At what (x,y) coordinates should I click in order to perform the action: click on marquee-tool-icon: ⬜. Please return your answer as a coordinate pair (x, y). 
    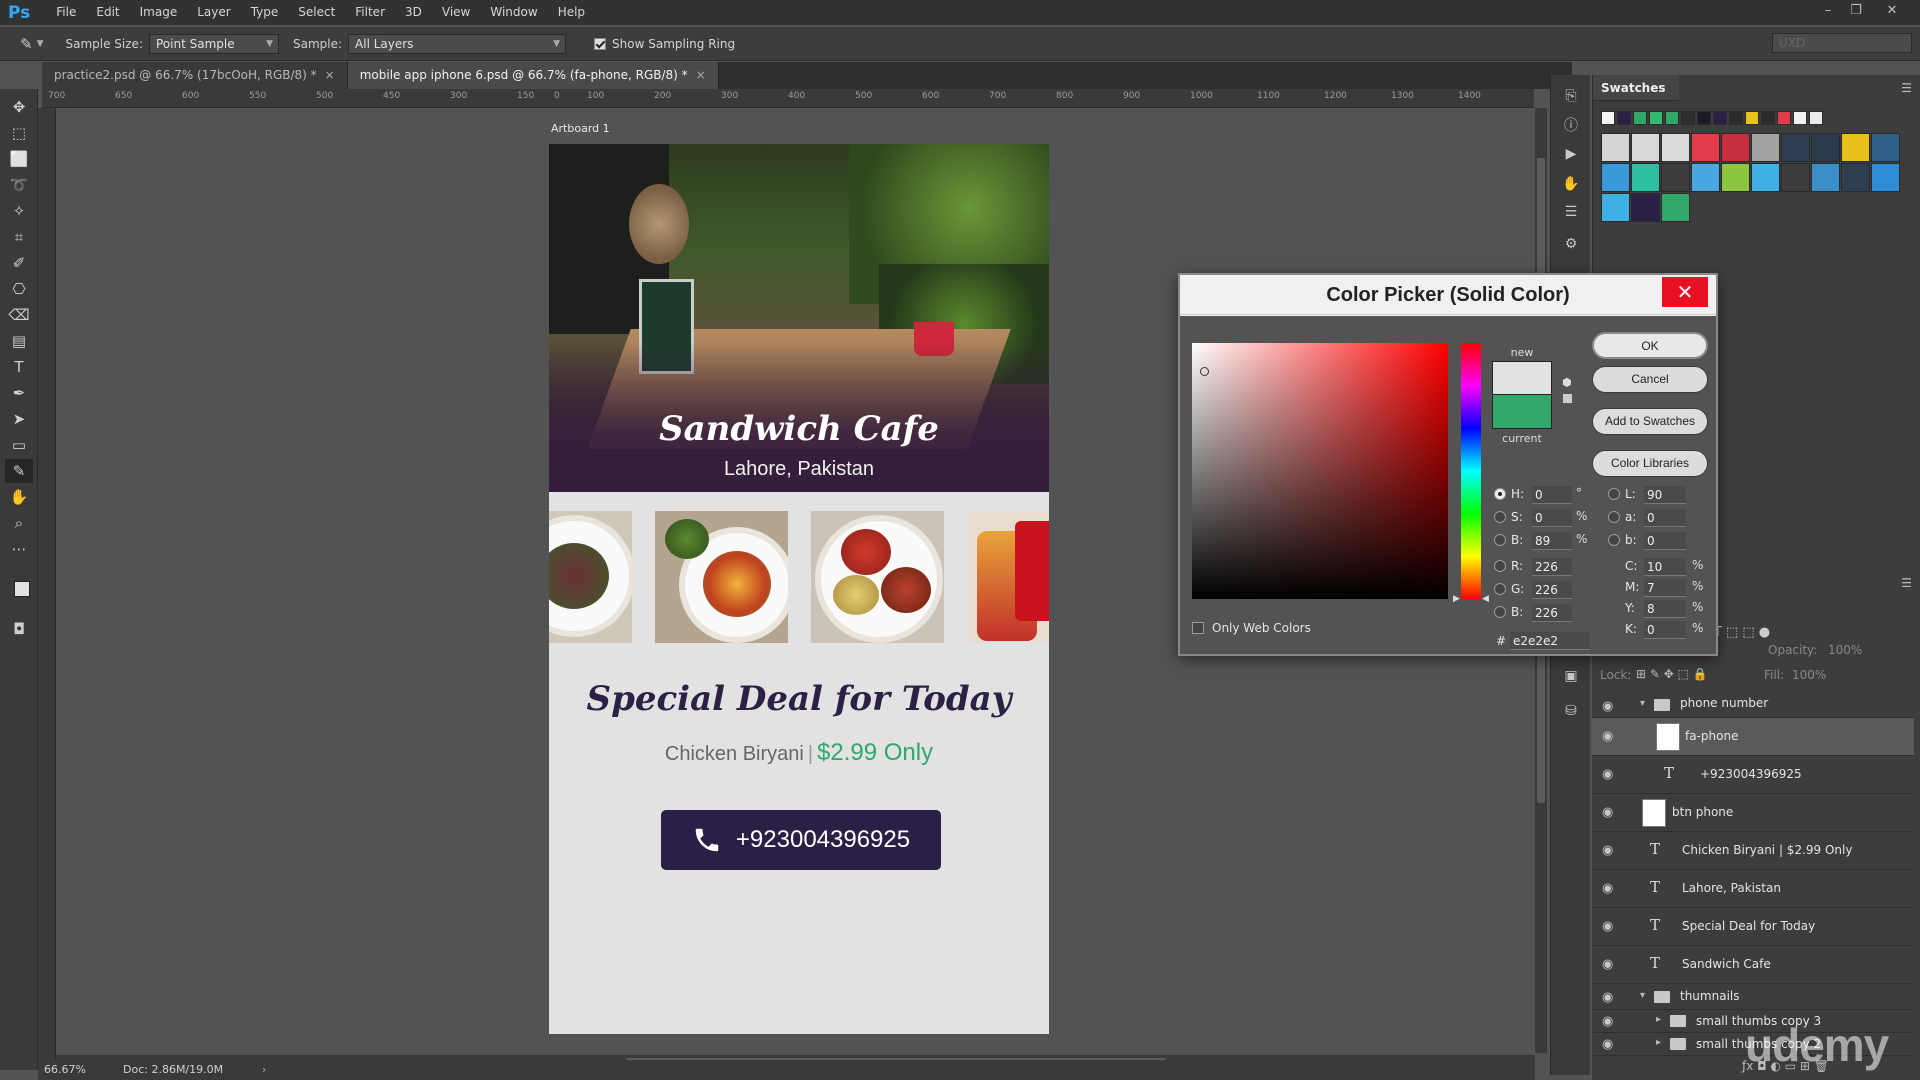
    Looking at the image, I should click on (19, 159).